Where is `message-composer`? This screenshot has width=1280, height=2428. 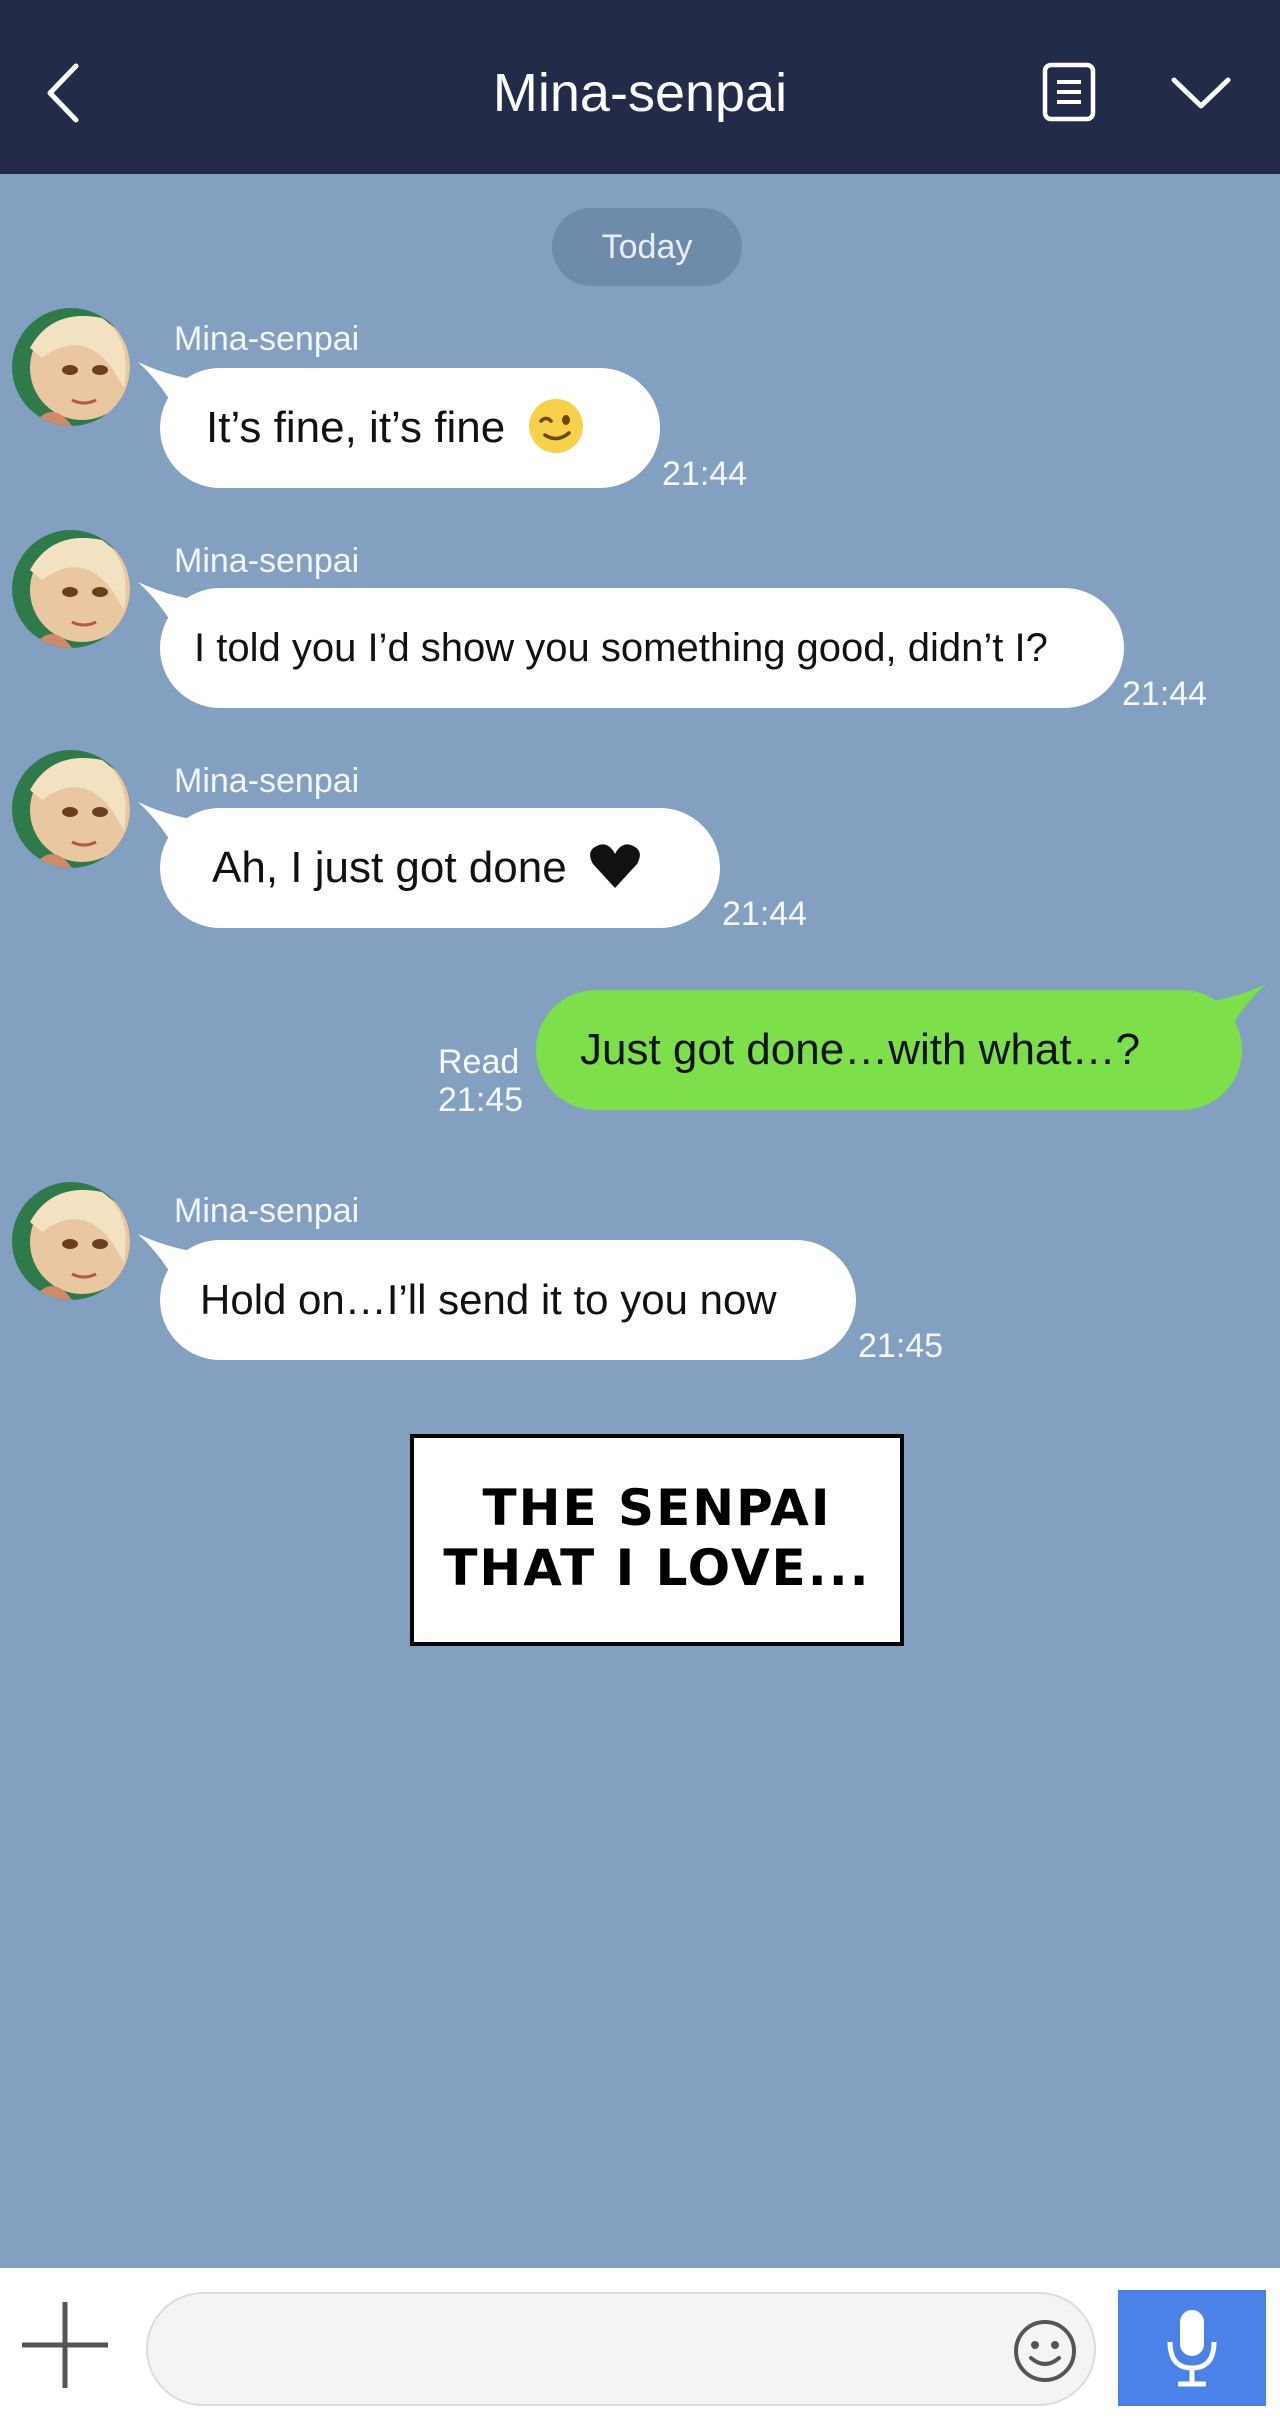 message-composer is located at coordinates (640, 2348).